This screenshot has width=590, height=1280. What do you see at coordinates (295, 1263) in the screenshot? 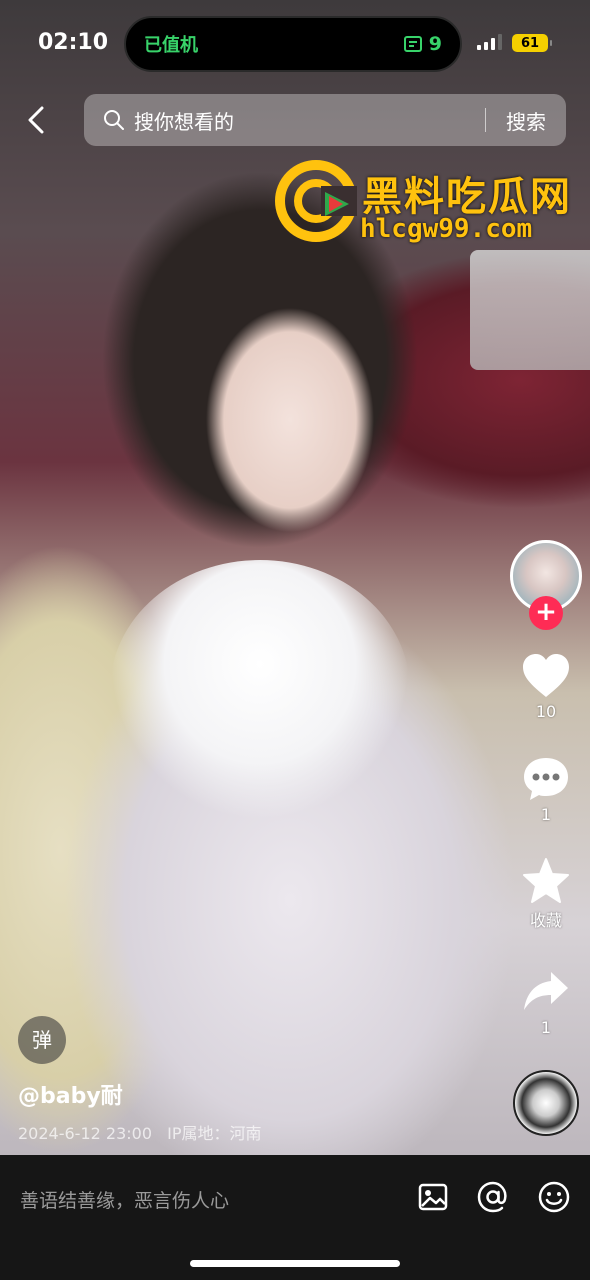
I see `home-indicator` at bounding box center [295, 1263].